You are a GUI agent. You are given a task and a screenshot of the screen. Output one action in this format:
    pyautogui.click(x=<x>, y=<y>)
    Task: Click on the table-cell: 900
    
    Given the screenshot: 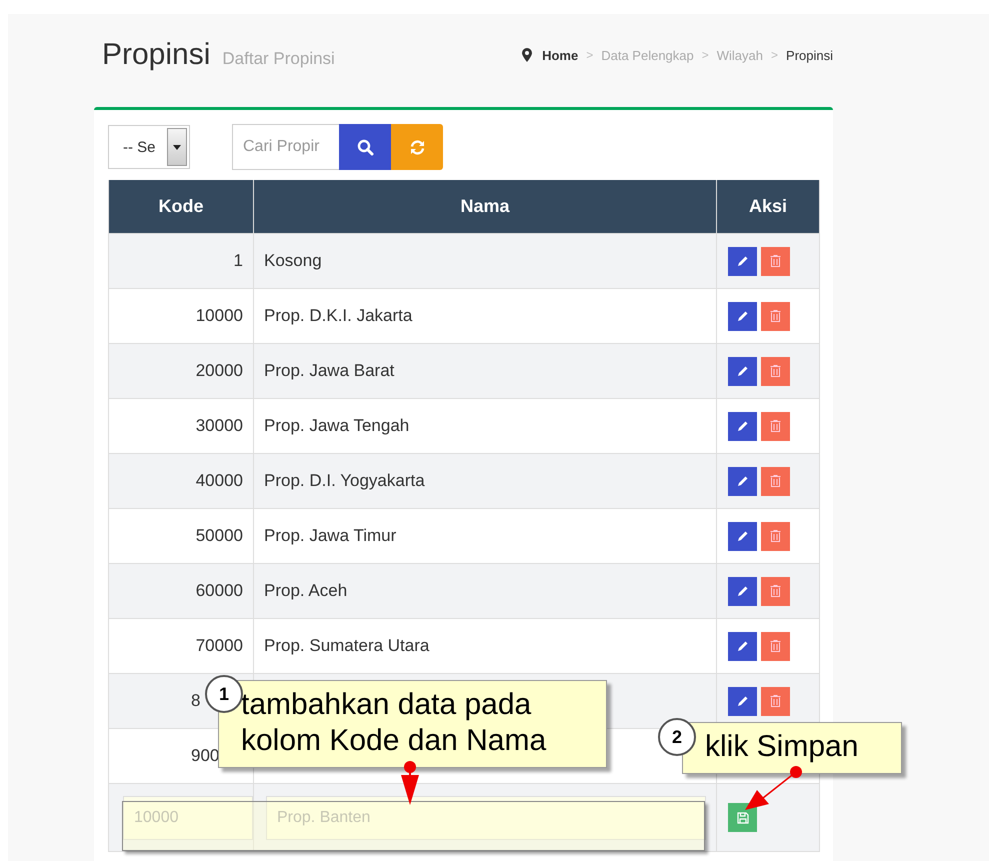 What is the action you would take?
    pyautogui.click(x=205, y=755)
    